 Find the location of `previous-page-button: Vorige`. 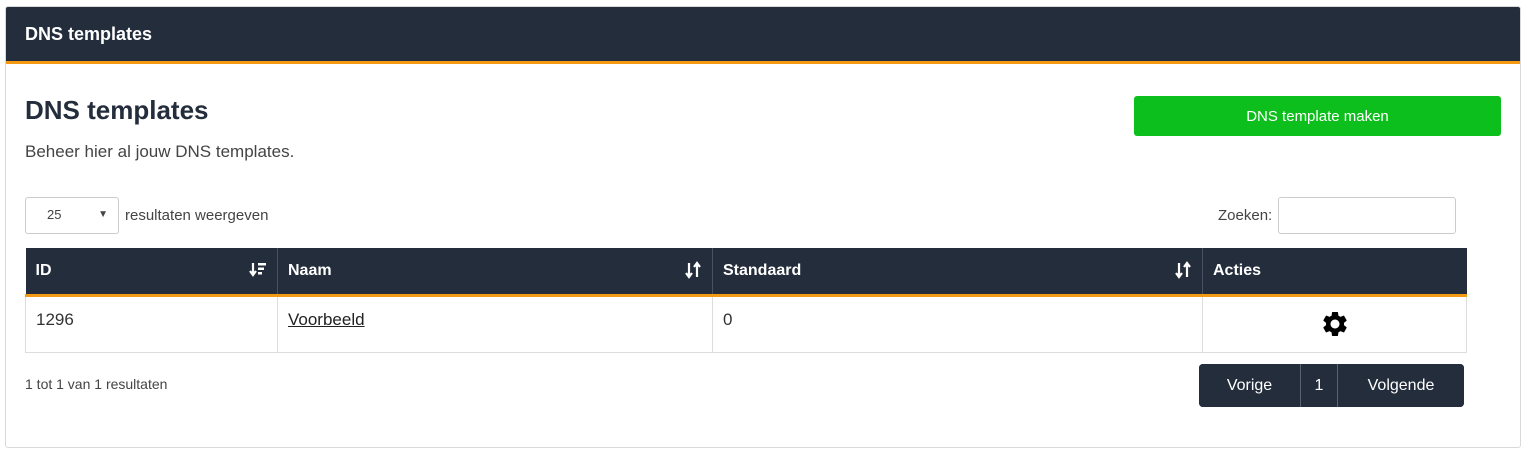

previous-page-button: Vorige is located at coordinates (1250, 385).